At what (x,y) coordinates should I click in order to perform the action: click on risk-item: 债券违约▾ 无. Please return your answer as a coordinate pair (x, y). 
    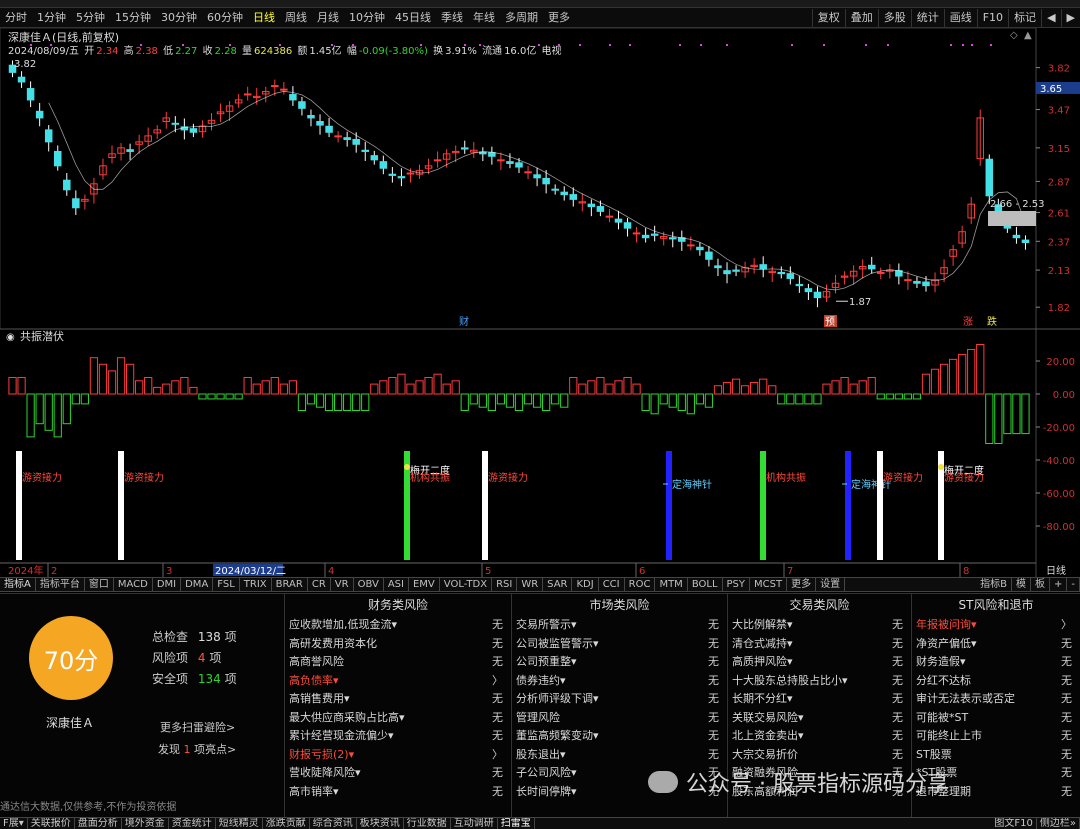
    Looking at the image, I should click on (619, 681).